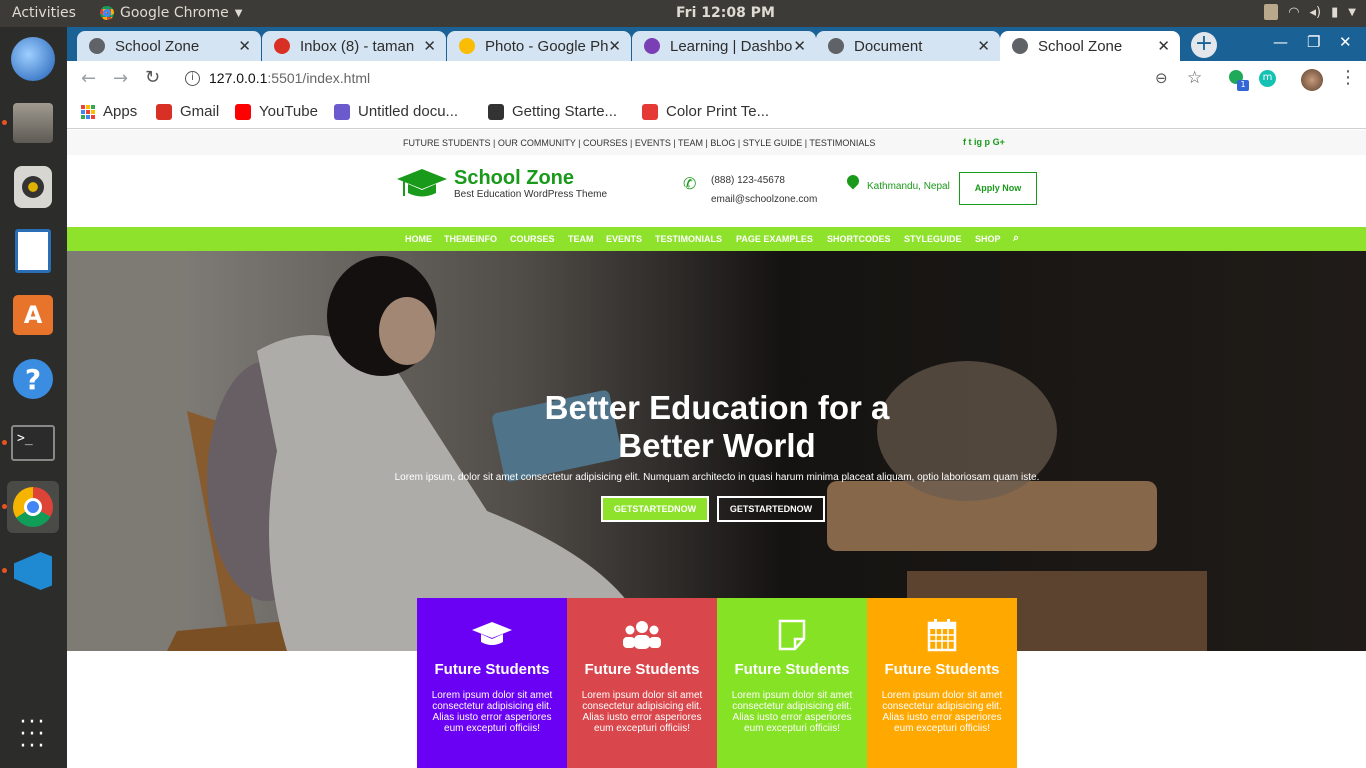 The width and height of the screenshot is (1366, 768). I want to click on bookmark-youtube: YouTube, so click(276, 111).